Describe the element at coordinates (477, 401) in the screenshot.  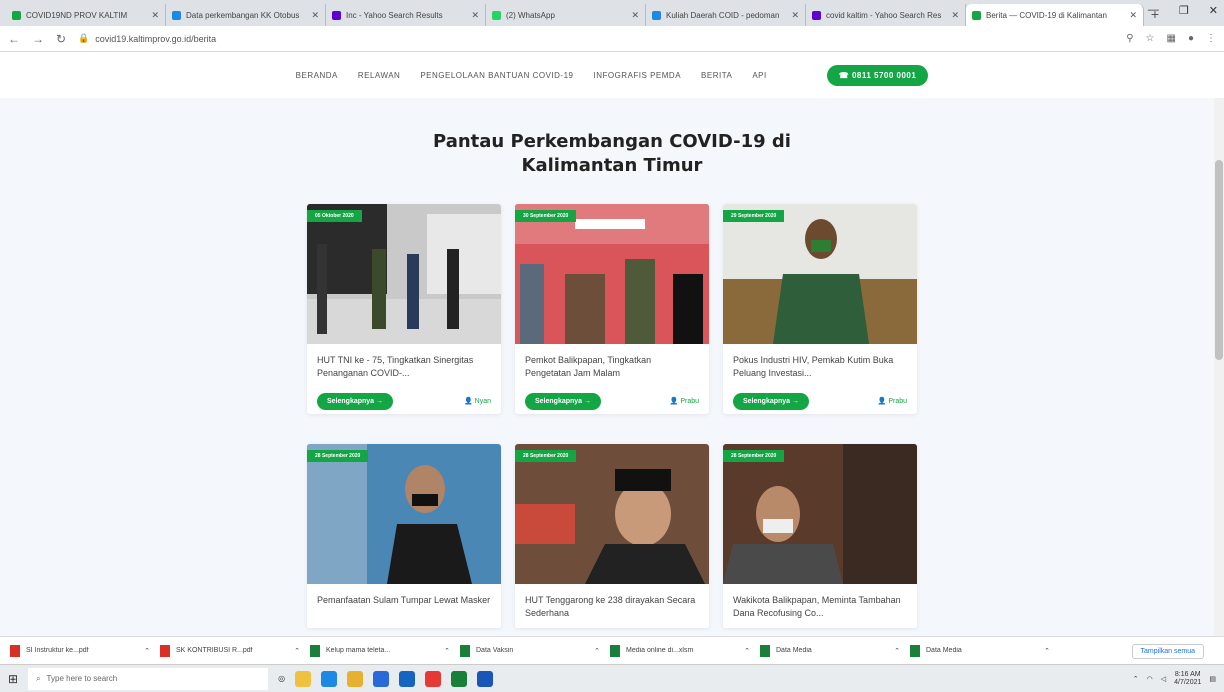
I see `author-label: 👤 Nyan` at that location.